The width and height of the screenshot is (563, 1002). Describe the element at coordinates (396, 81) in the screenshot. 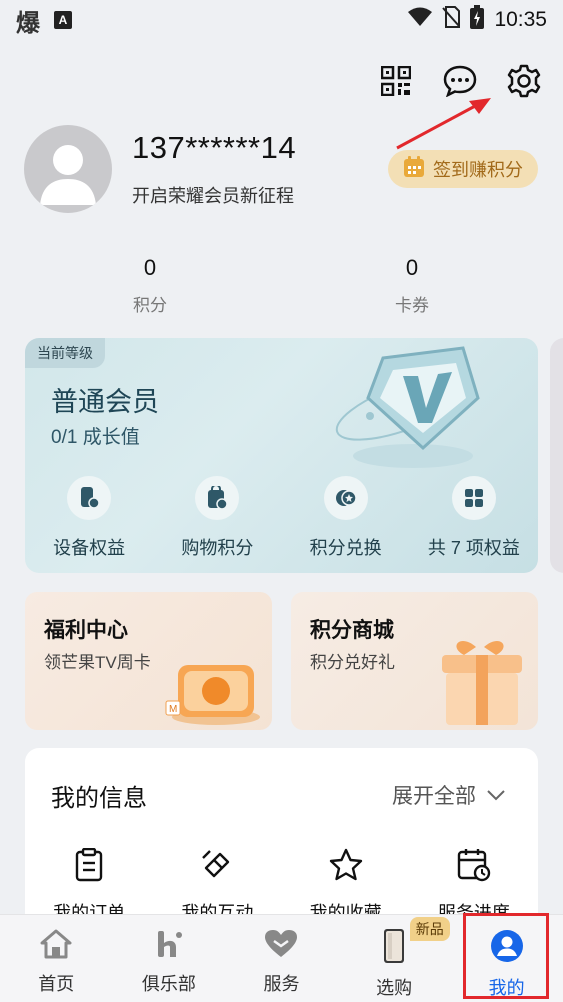

I see `qr-code-icon` at that location.